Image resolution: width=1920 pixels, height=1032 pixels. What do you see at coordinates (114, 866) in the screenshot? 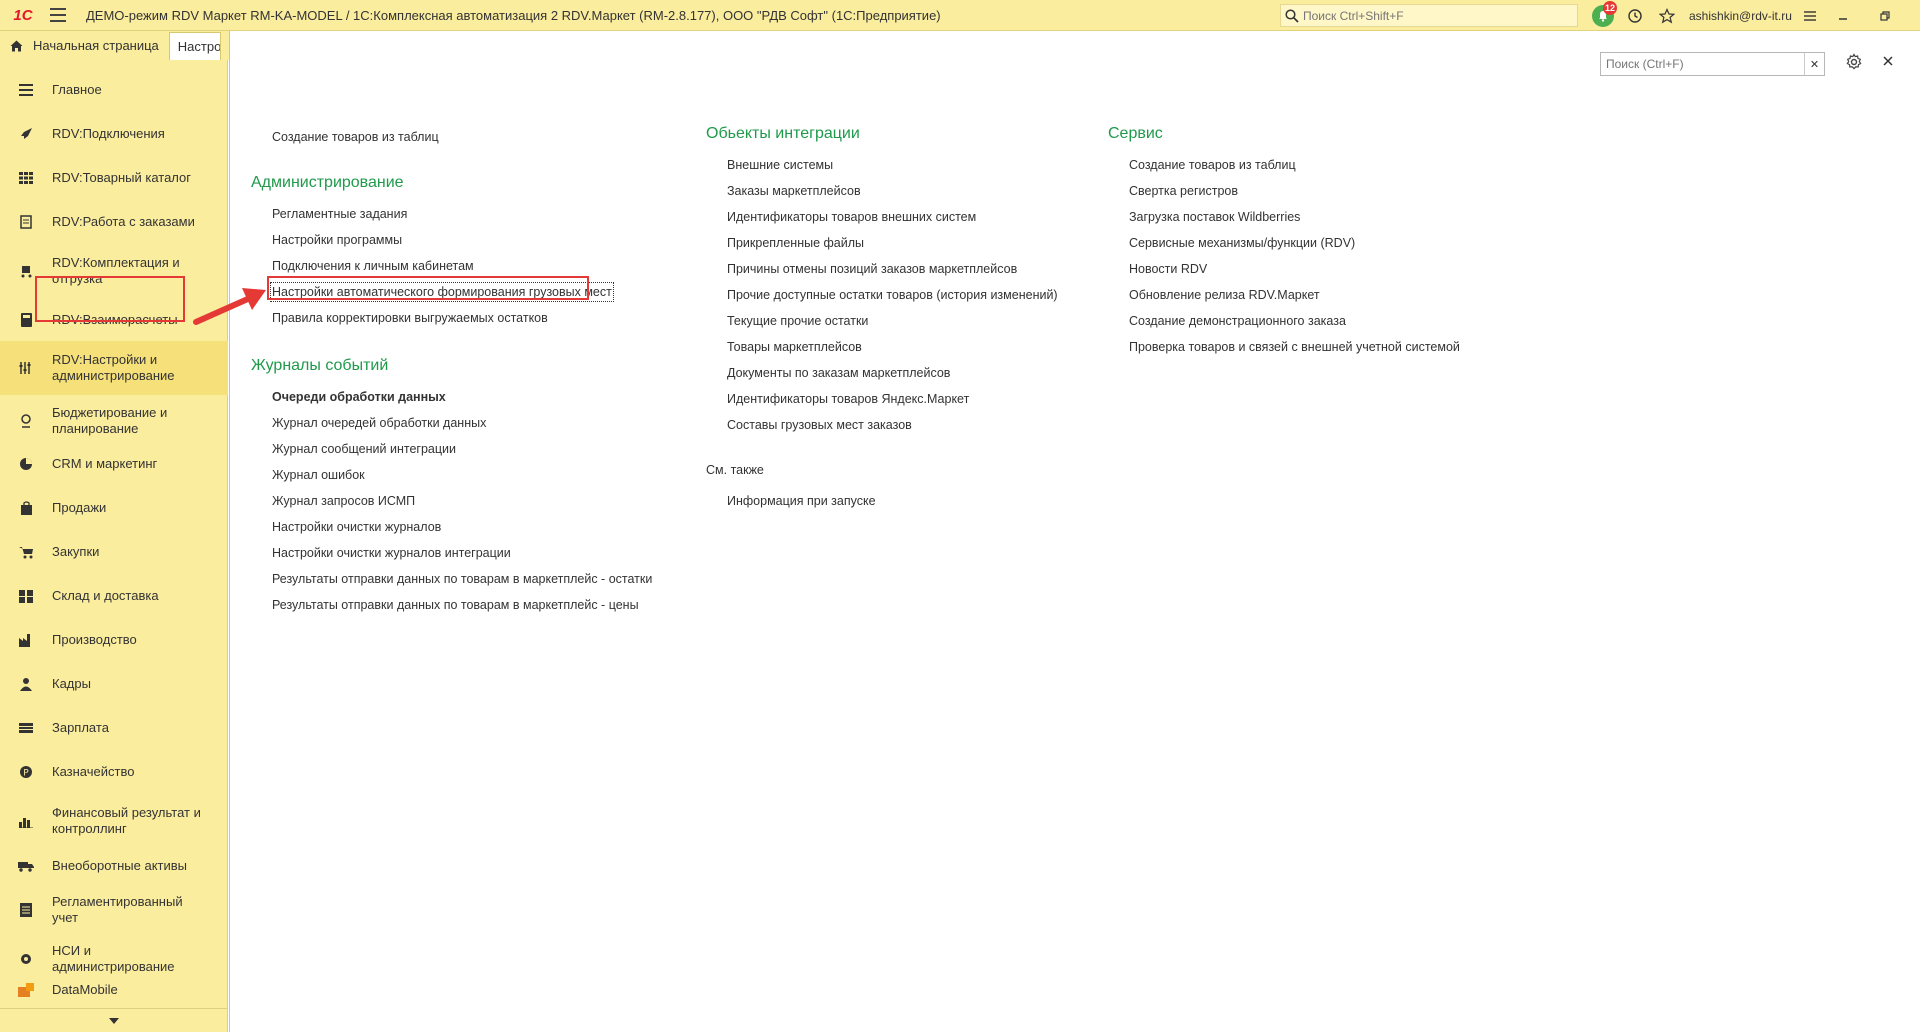
I see `sidebar-item-17: Внеоборотные активы` at bounding box center [114, 866].